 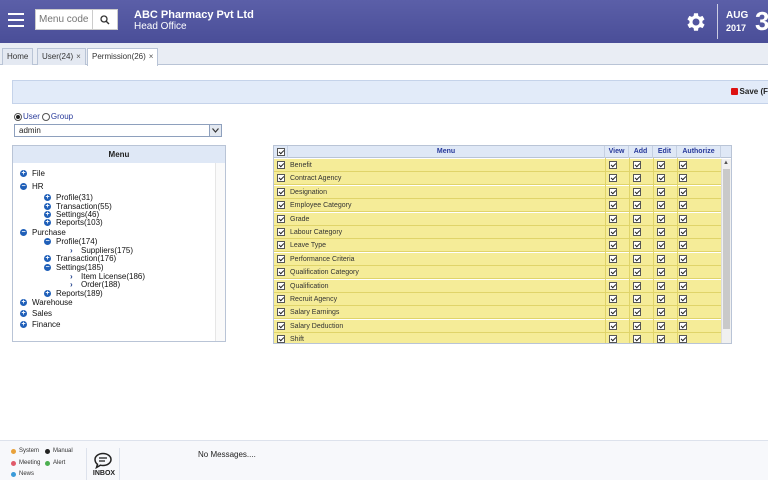 What do you see at coordinates (32, 173) in the screenshot?
I see `tree-node: + File` at bounding box center [32, 173].